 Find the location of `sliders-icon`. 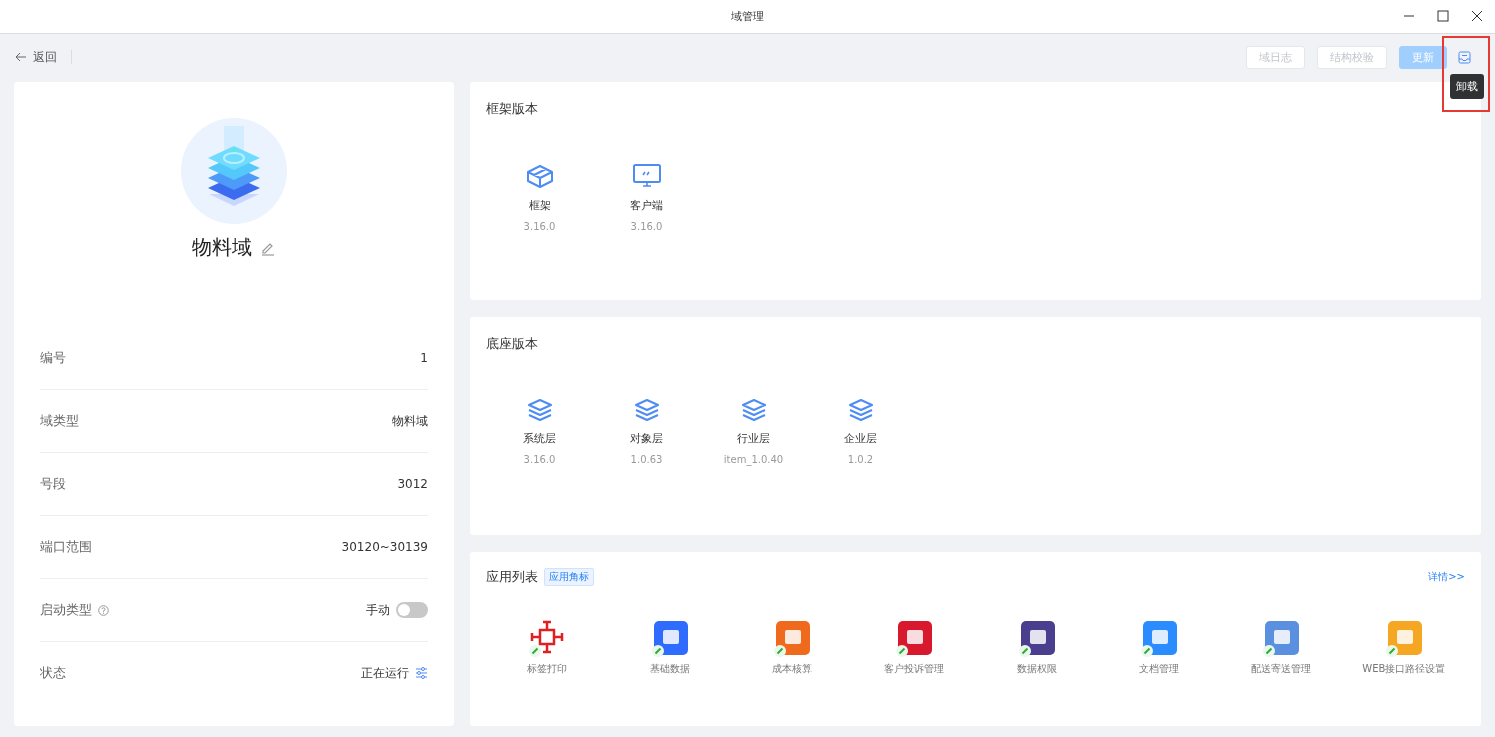

sliders-icon is located at coordinates (421, 673).